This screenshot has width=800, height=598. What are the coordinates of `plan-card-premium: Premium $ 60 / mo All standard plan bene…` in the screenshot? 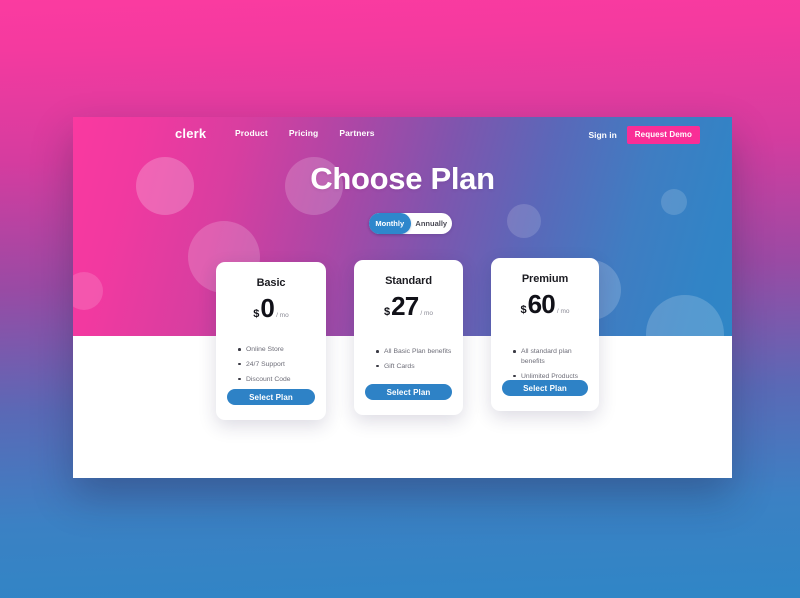 It's located at (545, 334).